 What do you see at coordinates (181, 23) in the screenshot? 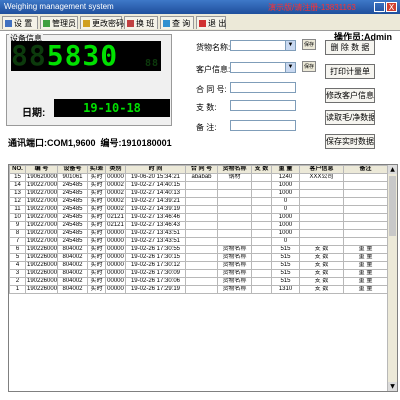
I see `tab-label: 查 询` at bounding box center [181, 23].